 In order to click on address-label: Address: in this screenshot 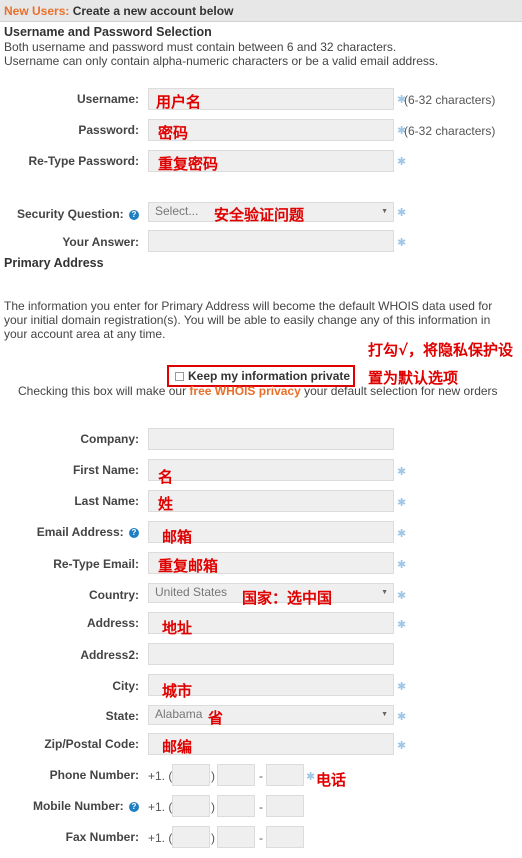, I will do `click(112, 623)`.